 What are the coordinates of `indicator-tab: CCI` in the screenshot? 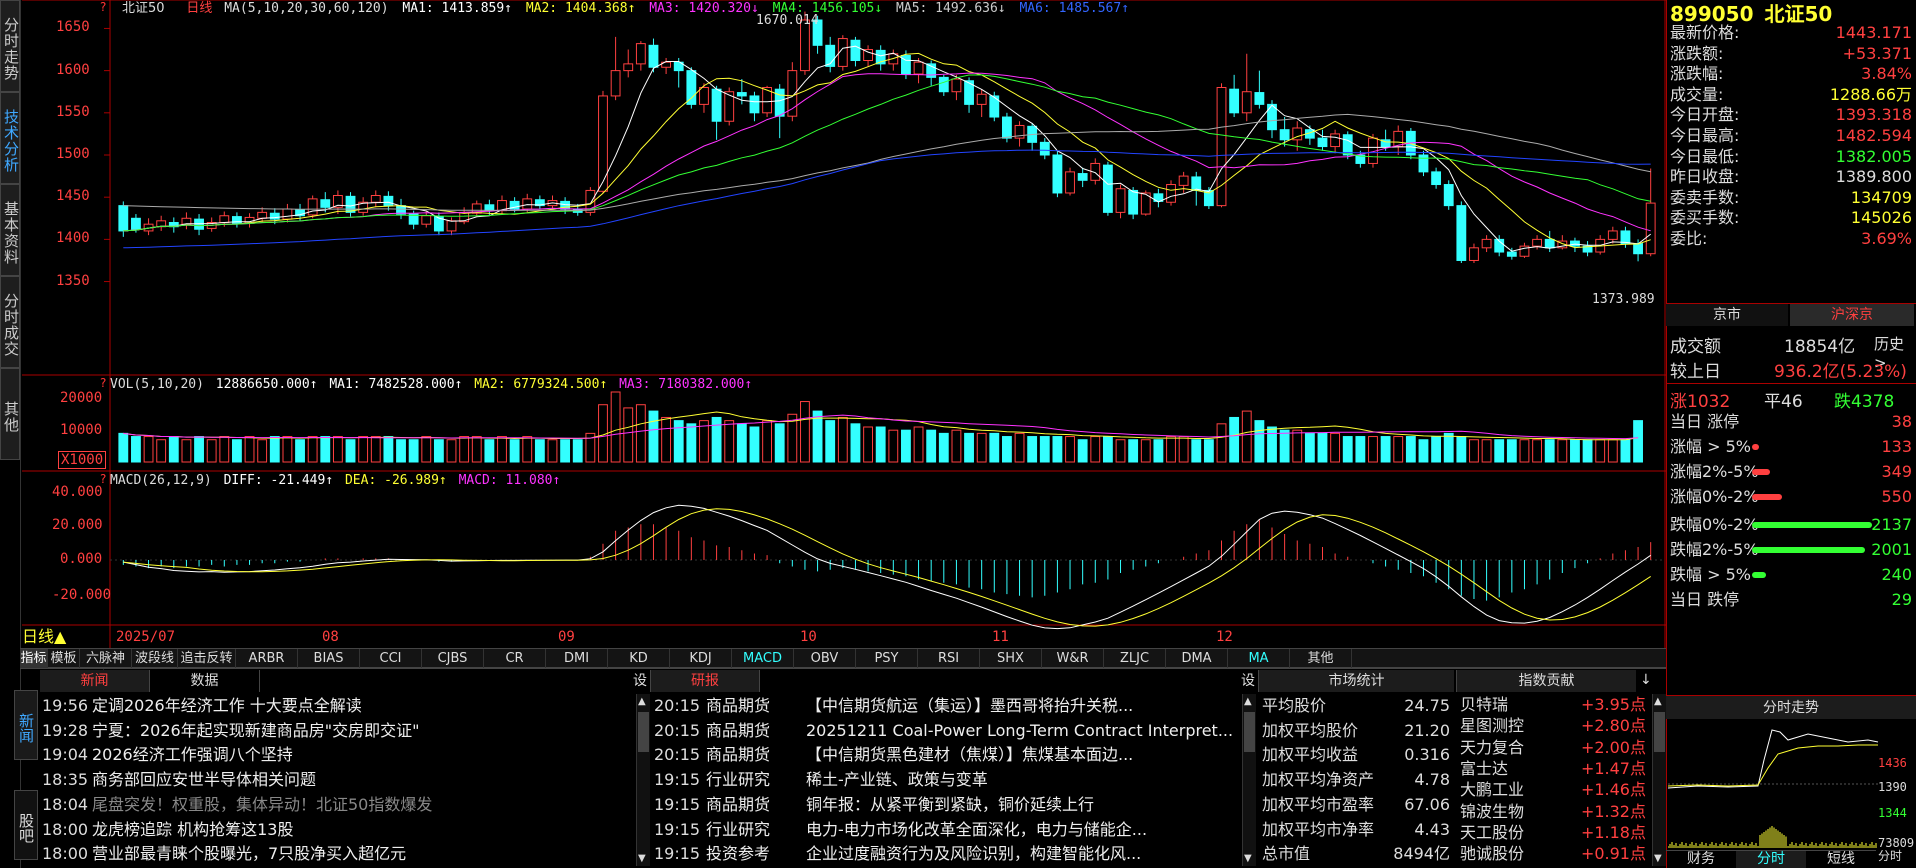 It's located at (391, 658).